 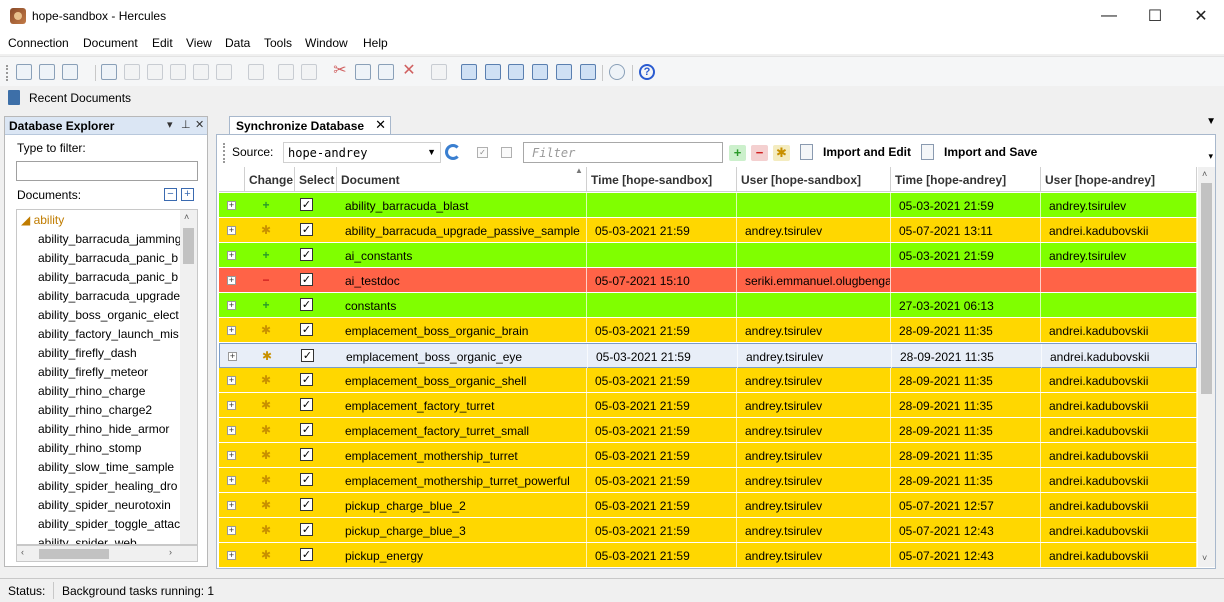 What do you see at coordinates (1119, 179) in the screenshot?
I see `column-header-user-andrey: User [hope-andrey]` at bounding box center [1119, 179].